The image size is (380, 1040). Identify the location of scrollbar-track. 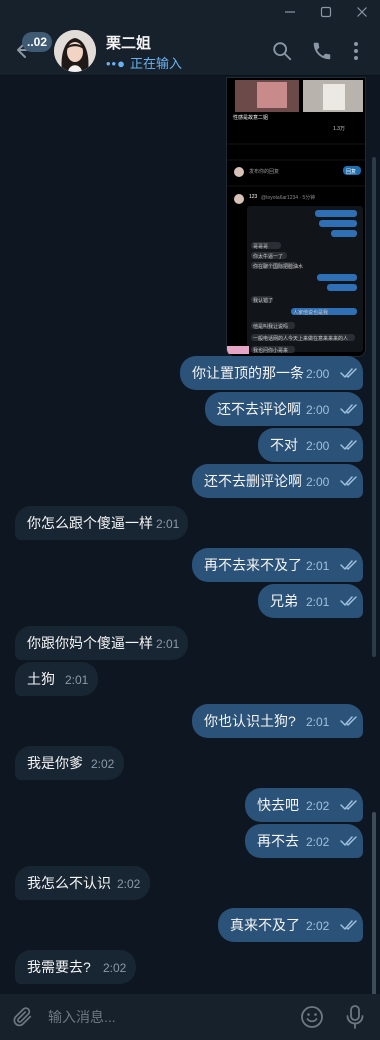
(374, 407).